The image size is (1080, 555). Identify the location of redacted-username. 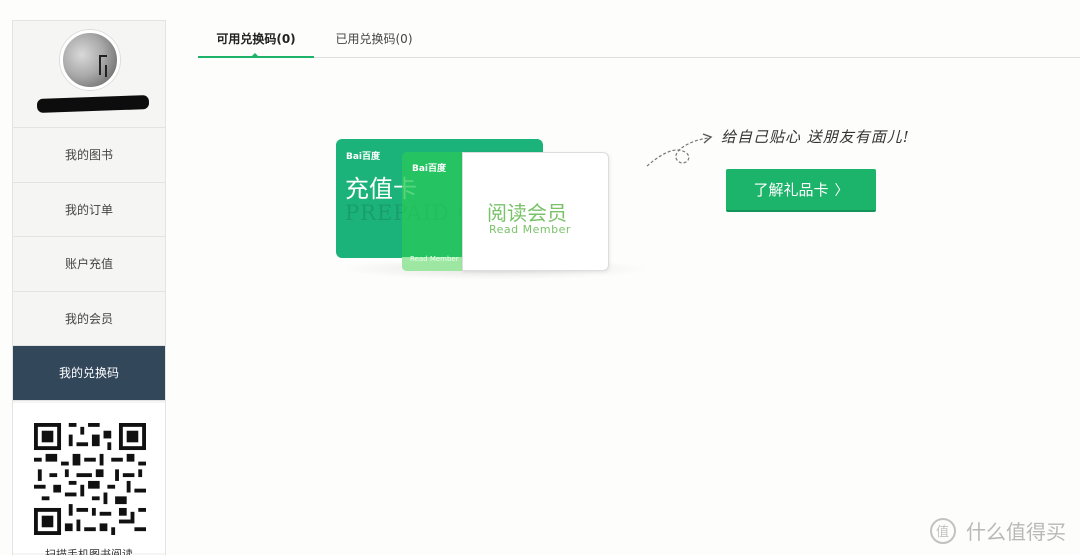
(93, 104).